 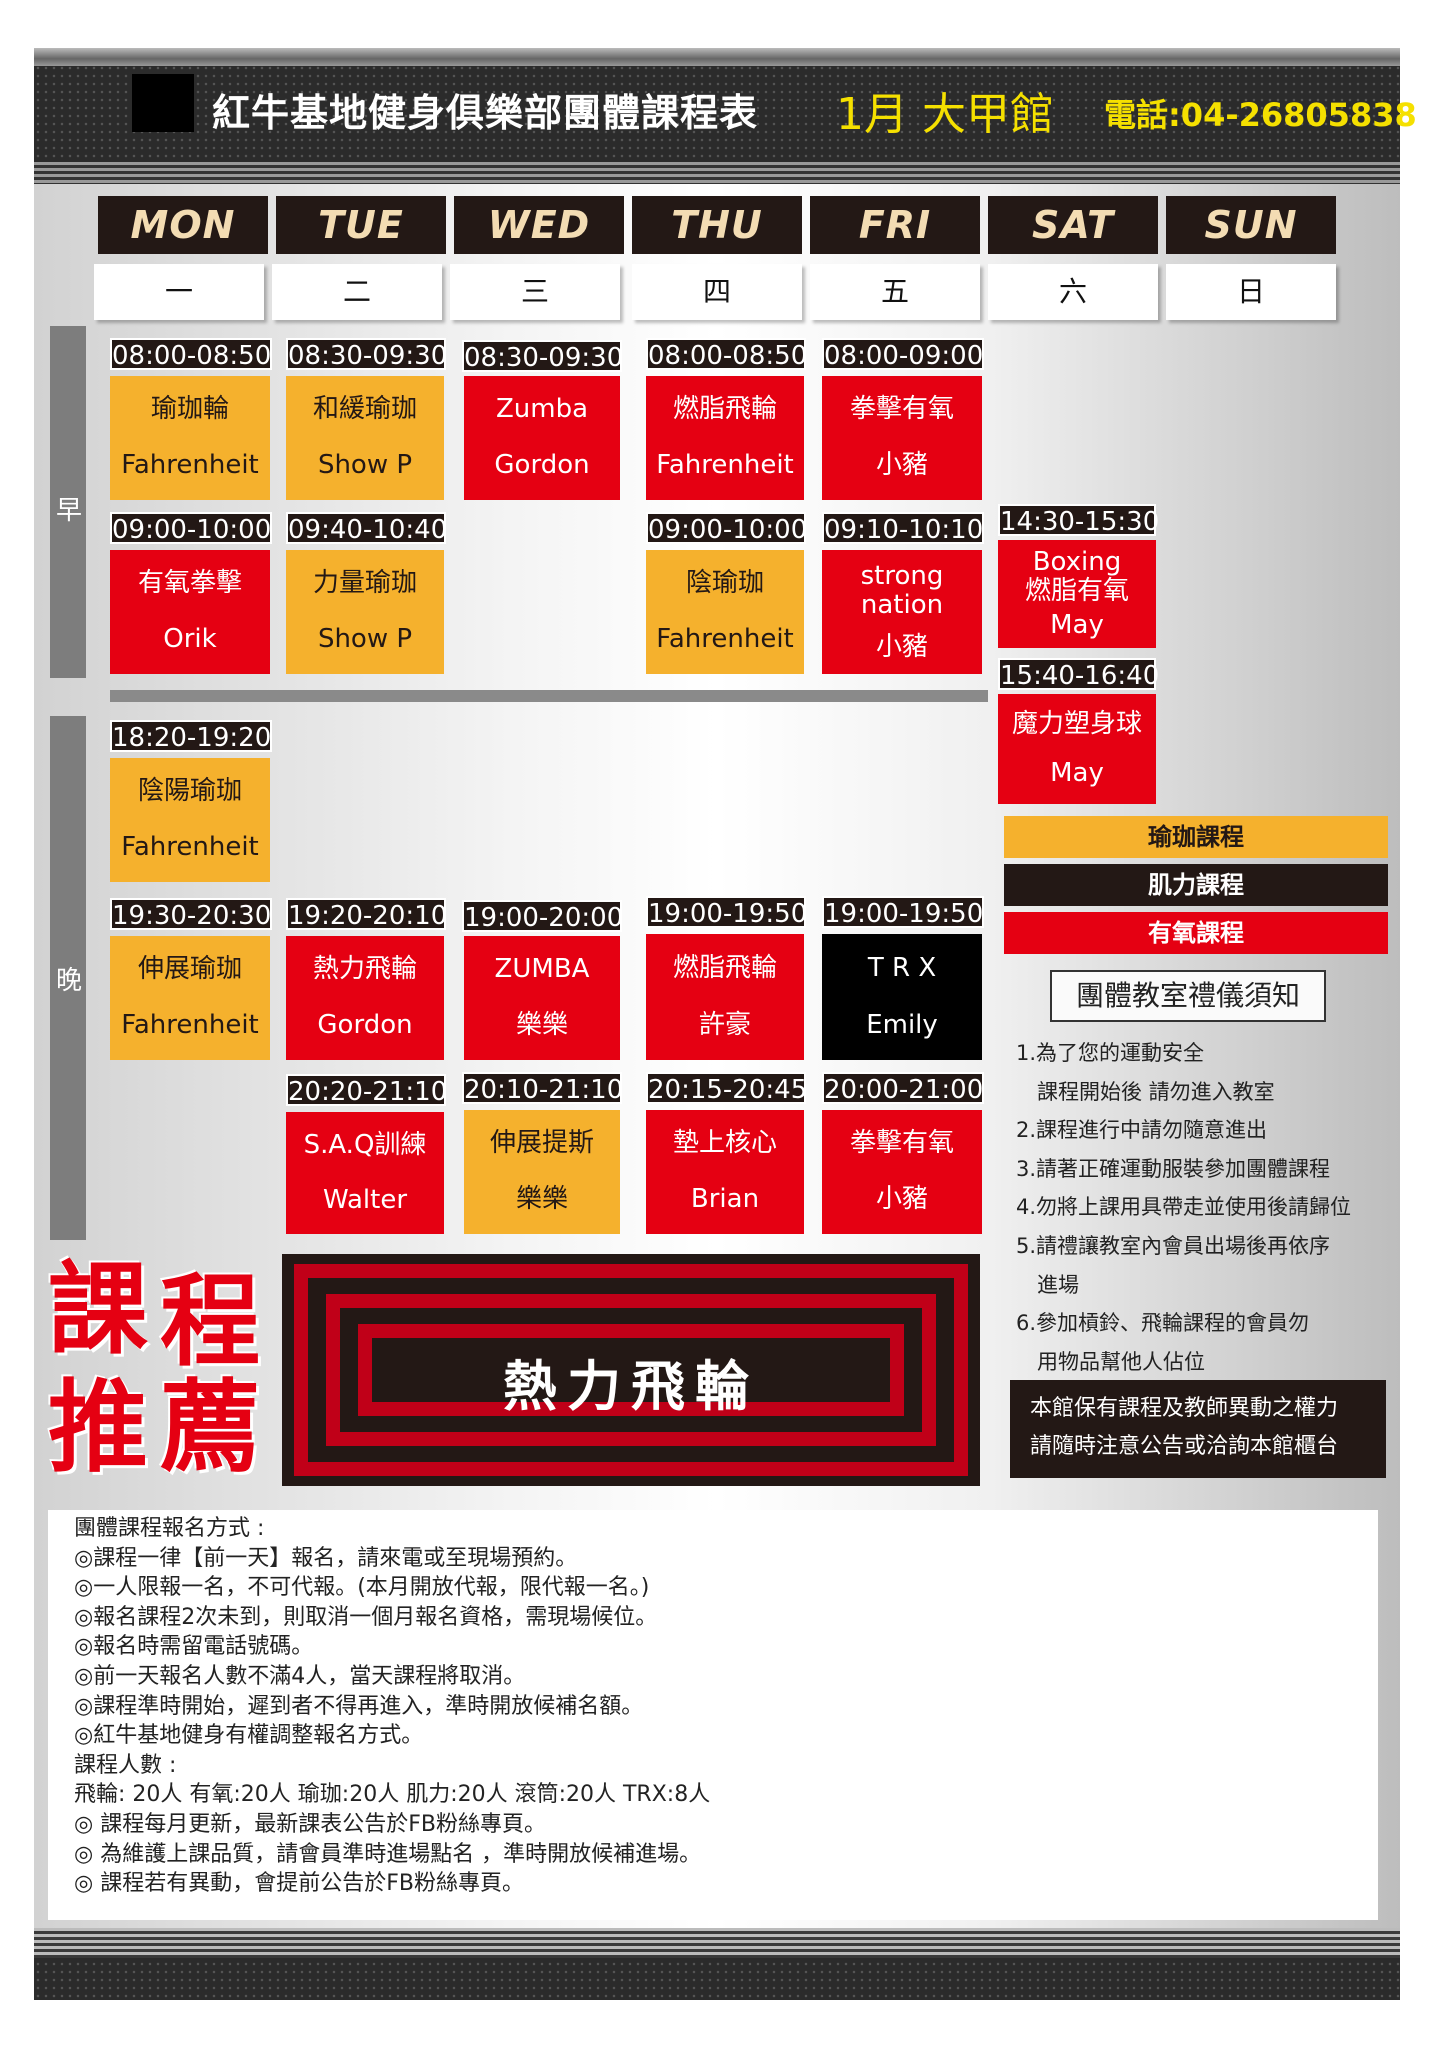 What do you see at coordinates (726, 354) in the screenshot?
I see `class-time: 08:00-08:50` at bounding box center [726, 354].